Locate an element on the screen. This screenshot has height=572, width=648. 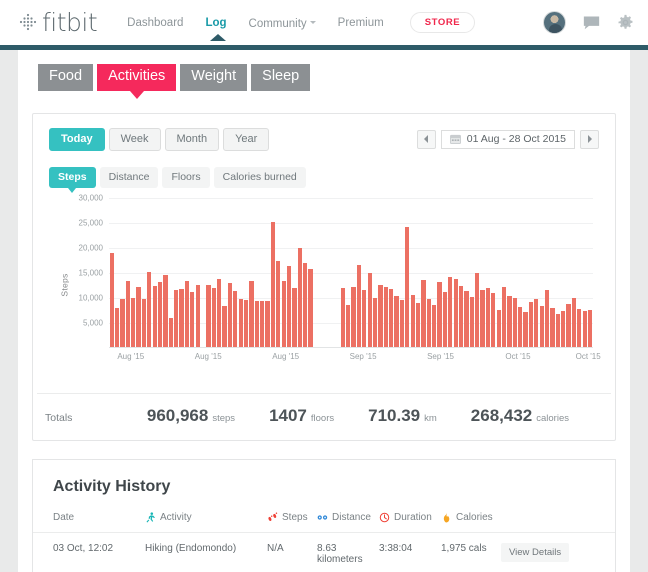
metric-tab-distance: Distance is located at coordinates (129, 177).